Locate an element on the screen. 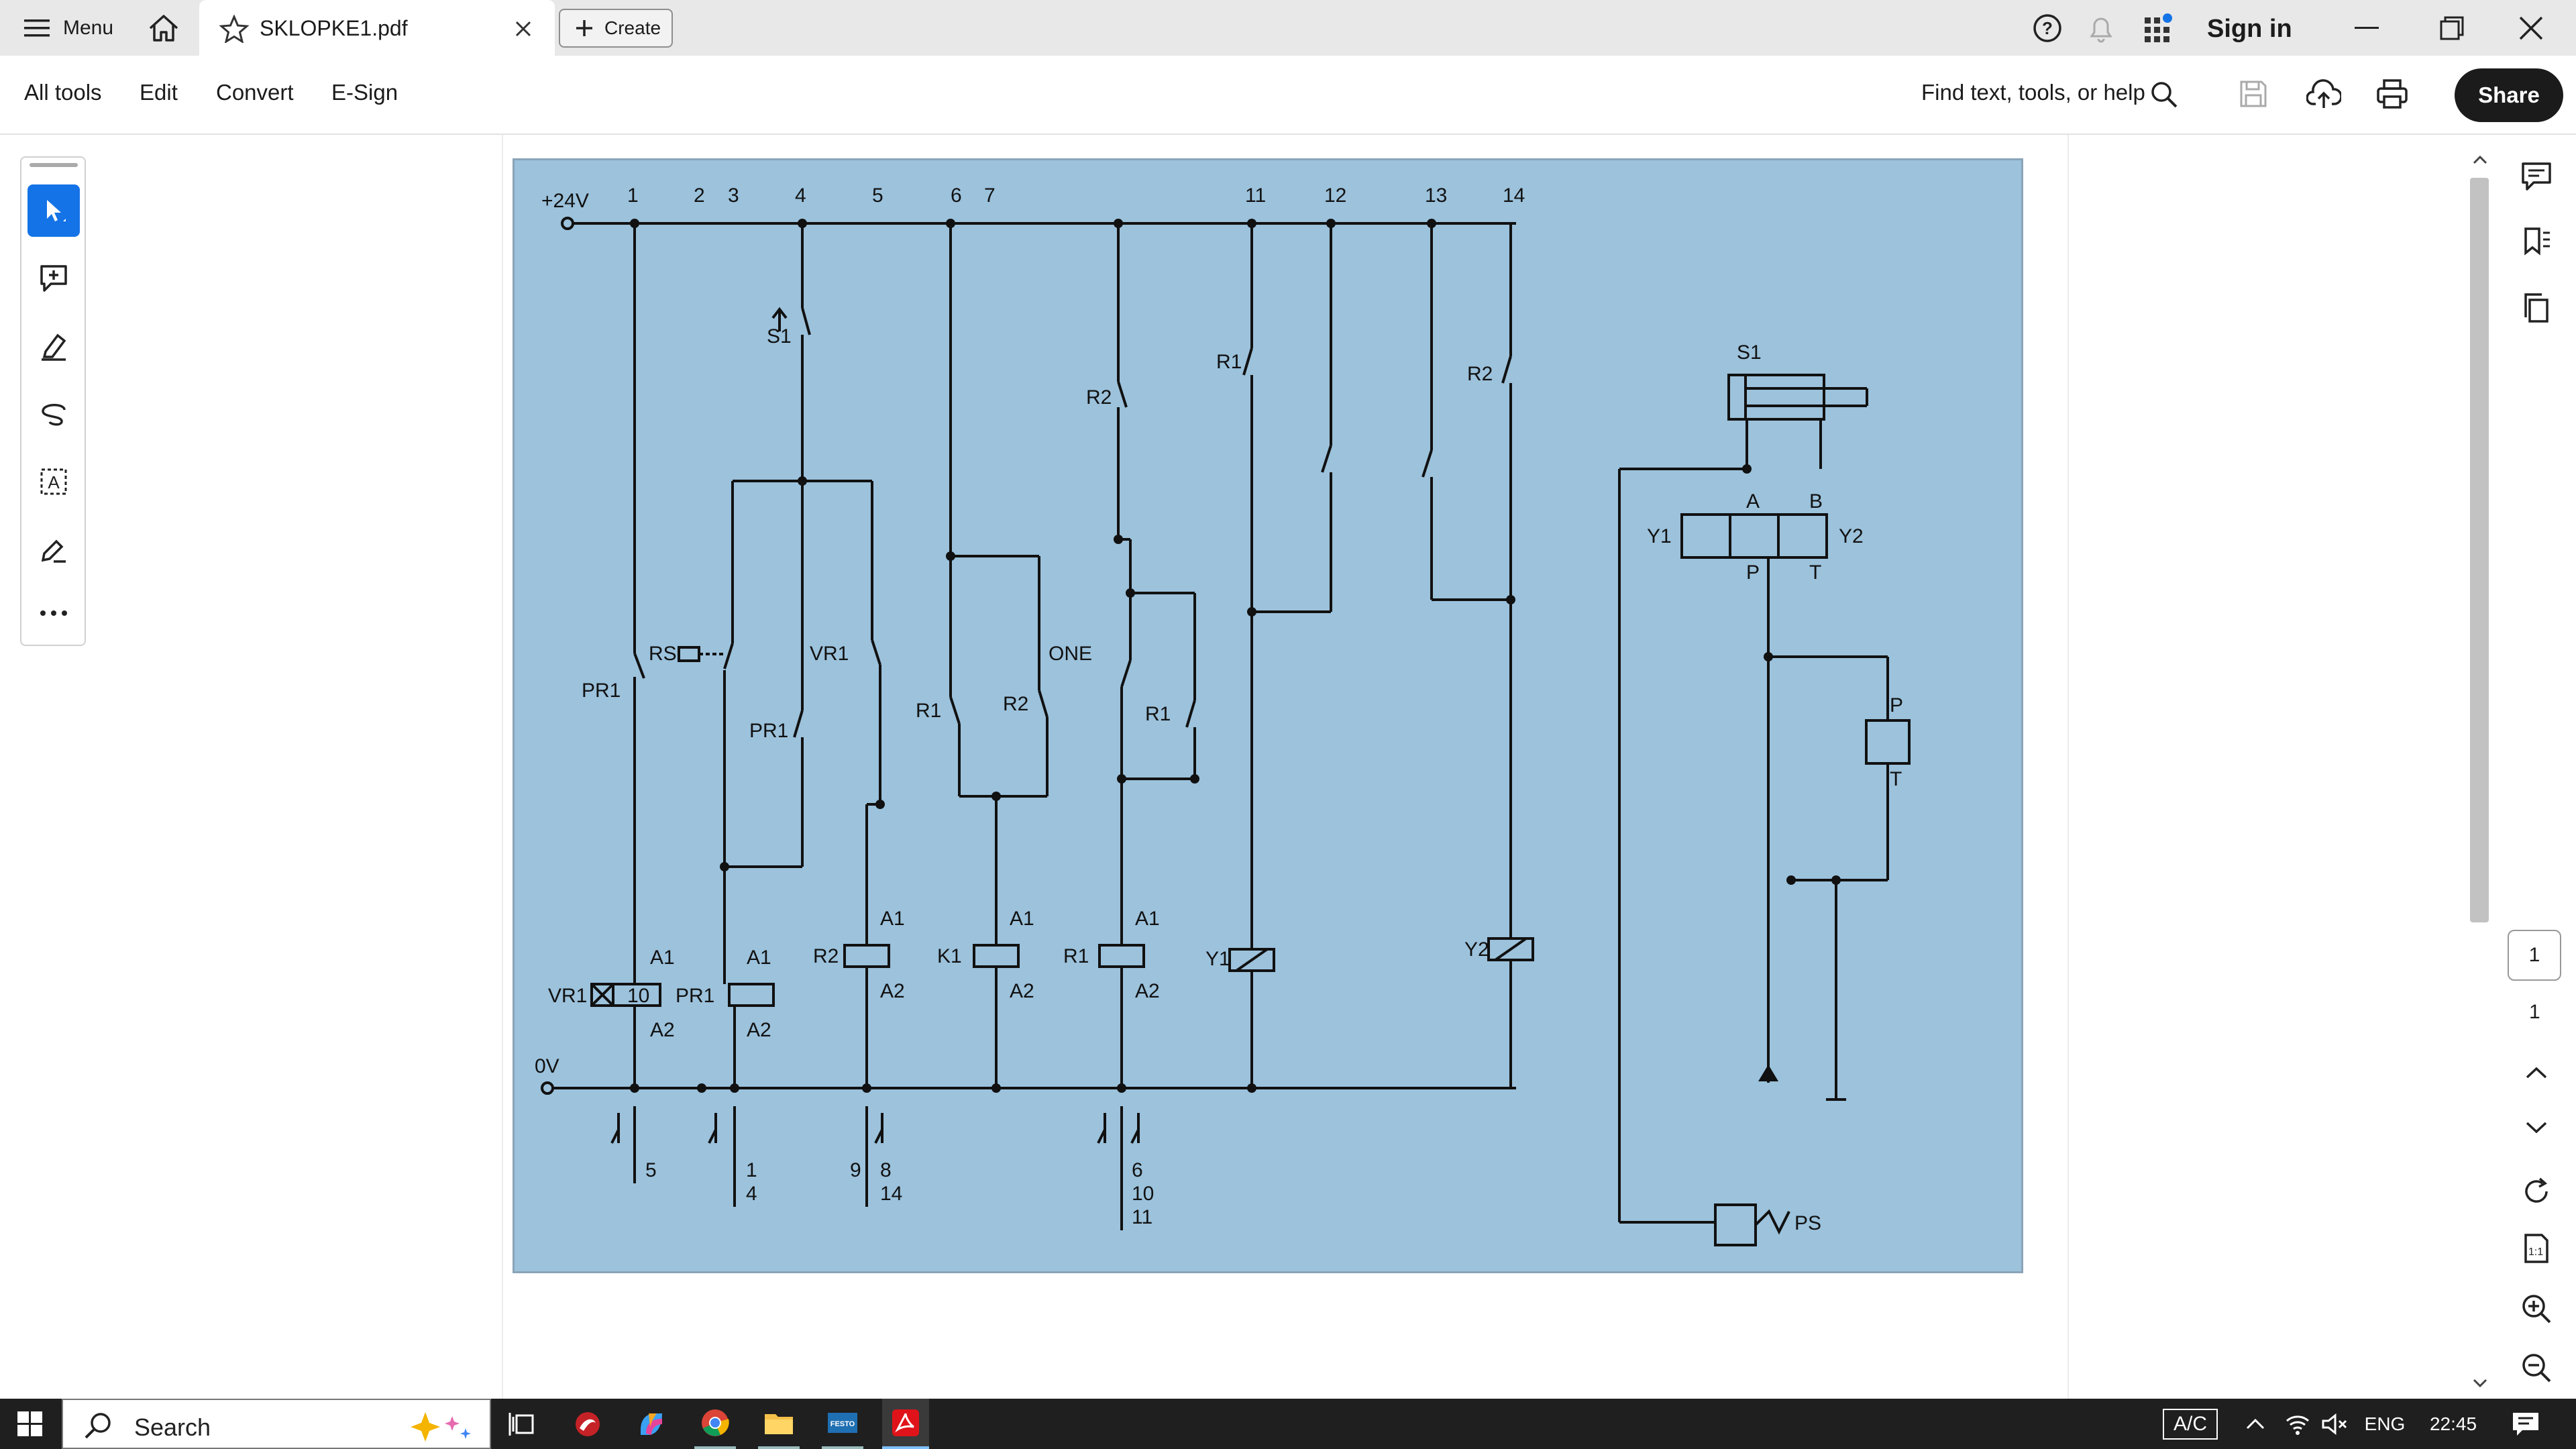  comment-add-icon is located at coordinates (53, 278).